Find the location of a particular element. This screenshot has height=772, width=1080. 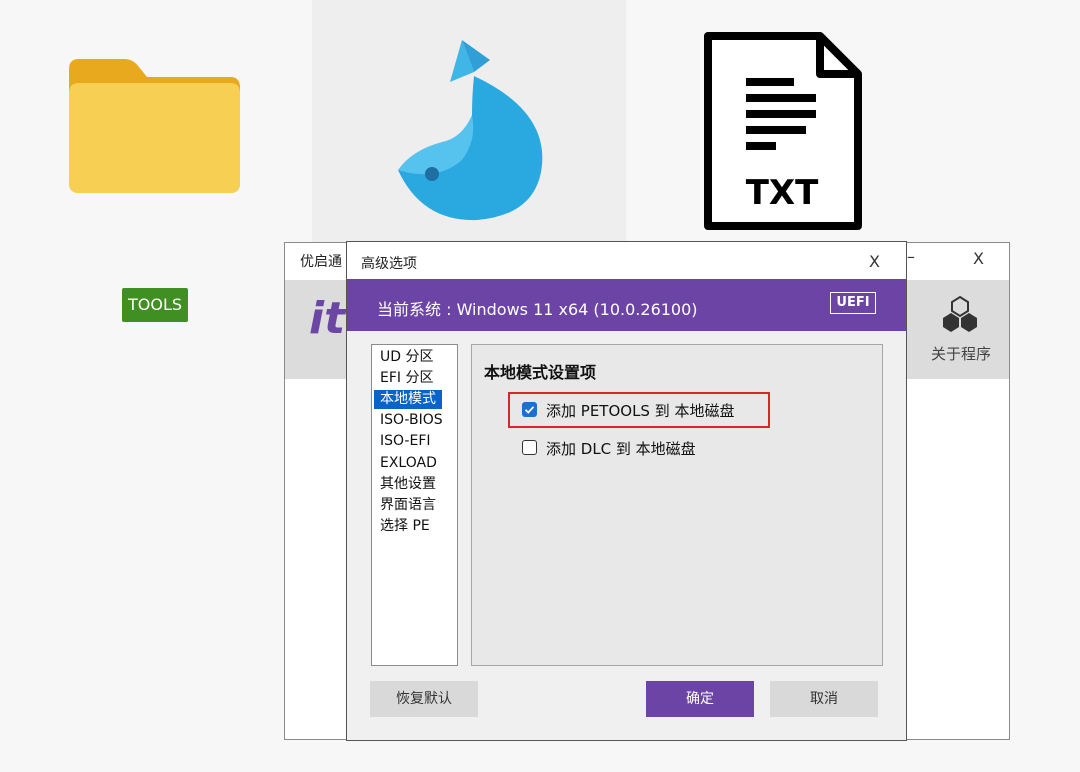

close-button: X is located at coordinates (978, 258).